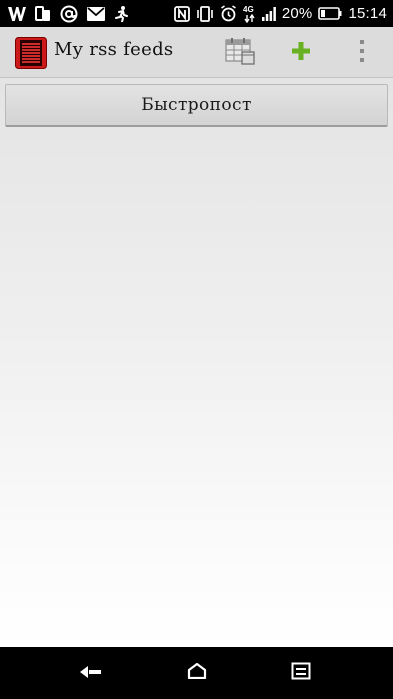 This screenshot has height=699, width=393. I want to click on action-bar: My rss feeds, so click(196, 52).